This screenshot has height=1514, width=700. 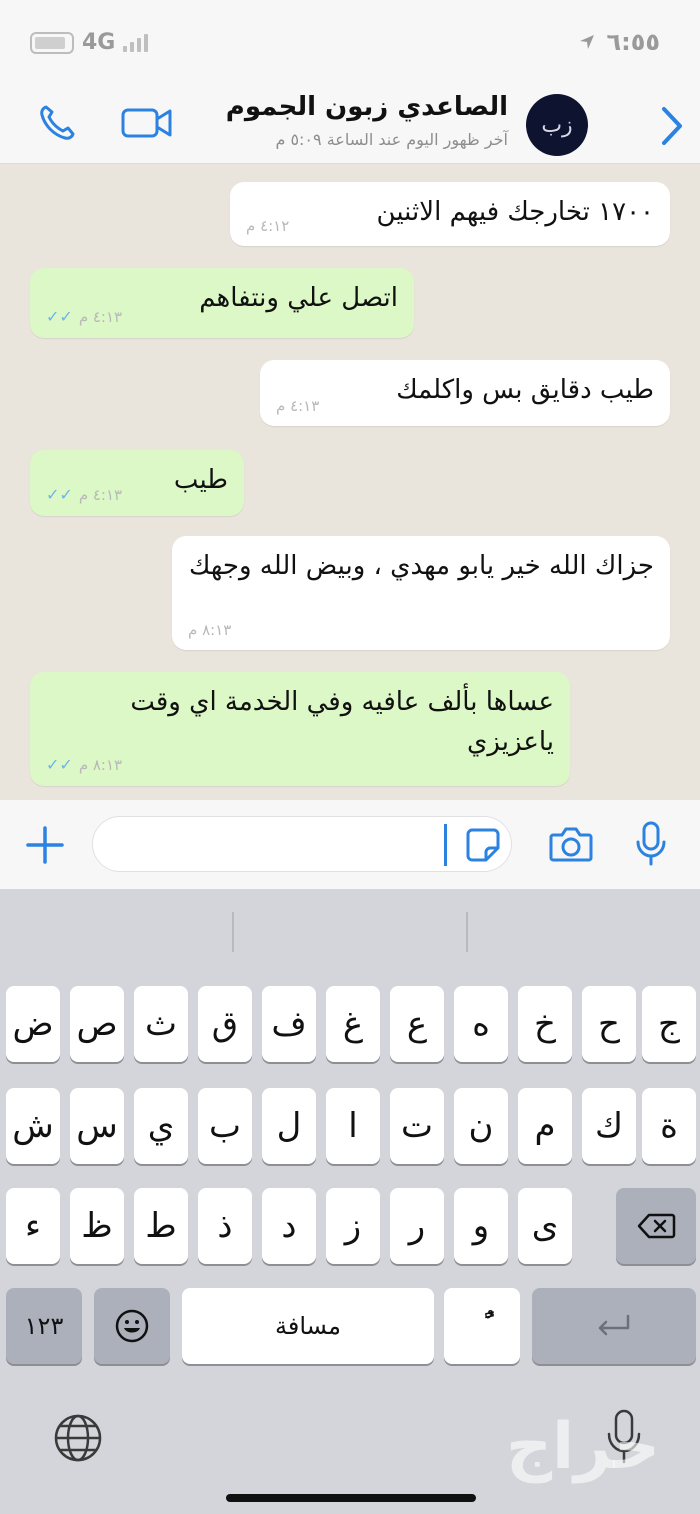 I want to click on plus-icon, so click(x=45, y=845).